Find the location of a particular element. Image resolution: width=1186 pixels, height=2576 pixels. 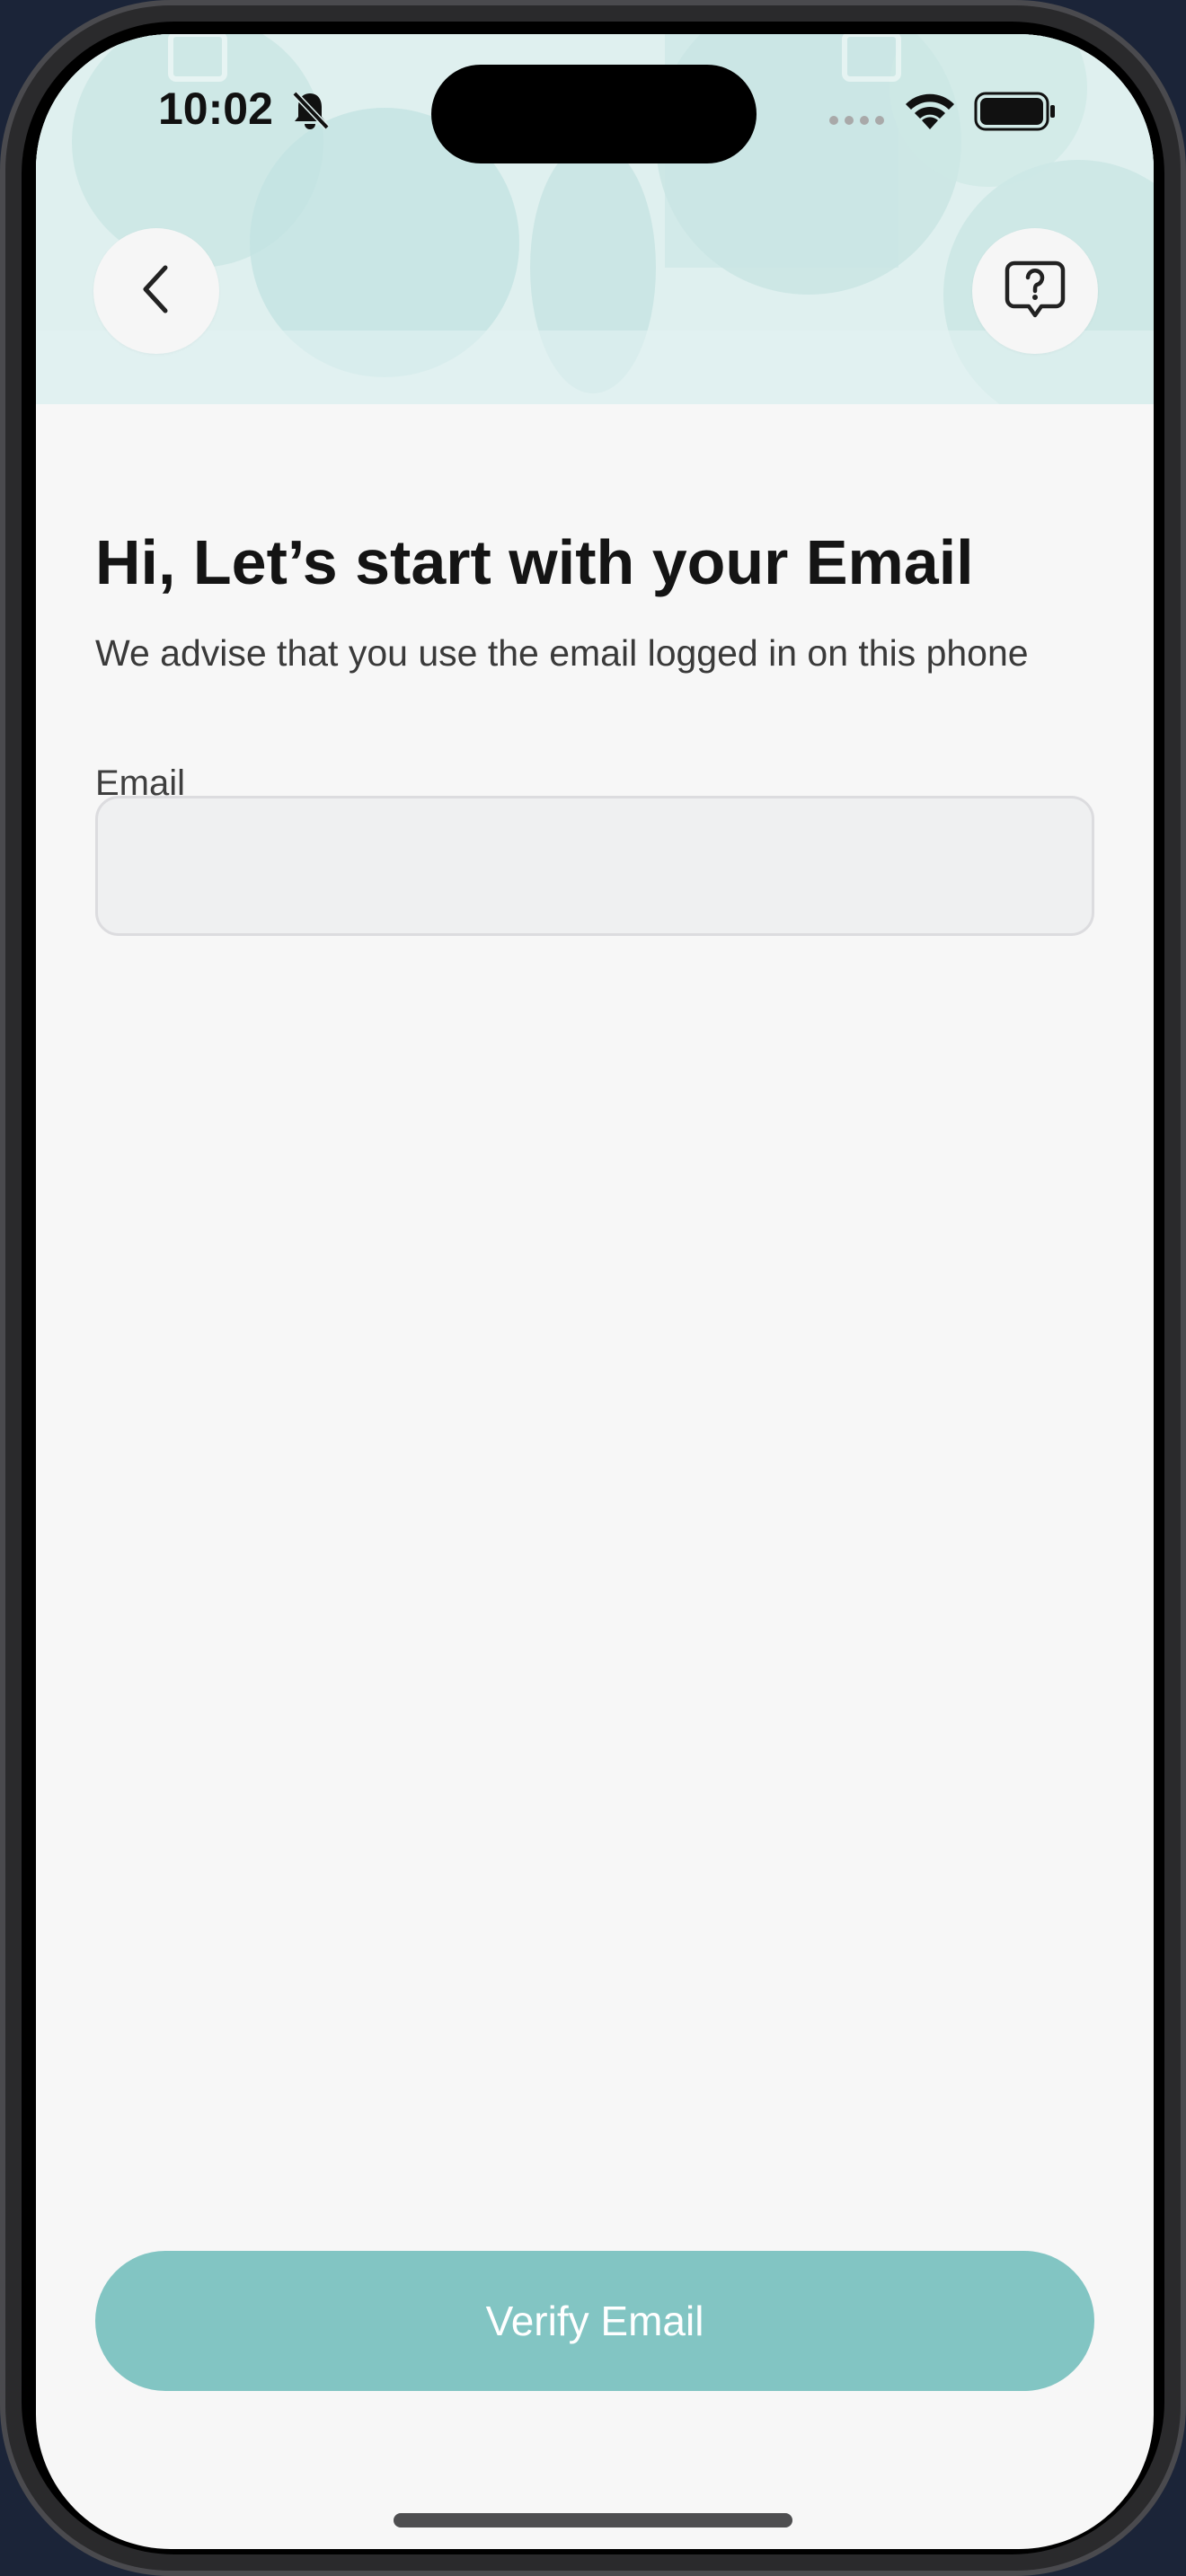

dynamic-island is located at coordinates (594, 114).